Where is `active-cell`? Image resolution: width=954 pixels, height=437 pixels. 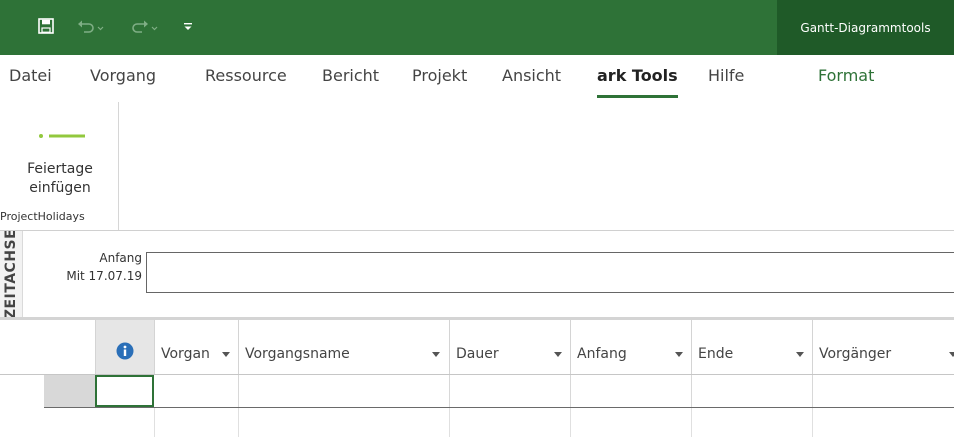
active-cell is located at coordinates (124, 391).